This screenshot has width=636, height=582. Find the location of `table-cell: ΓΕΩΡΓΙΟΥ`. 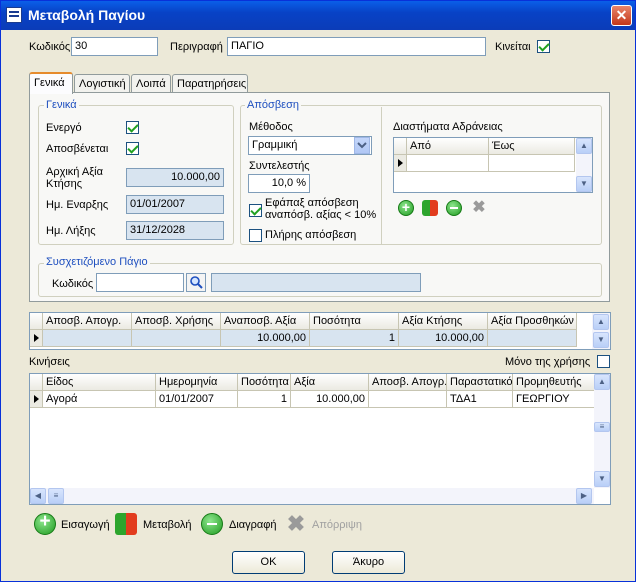

table-cell: ΓΕΩΡΓΙΟΥ is located at coordinates (554, 399).